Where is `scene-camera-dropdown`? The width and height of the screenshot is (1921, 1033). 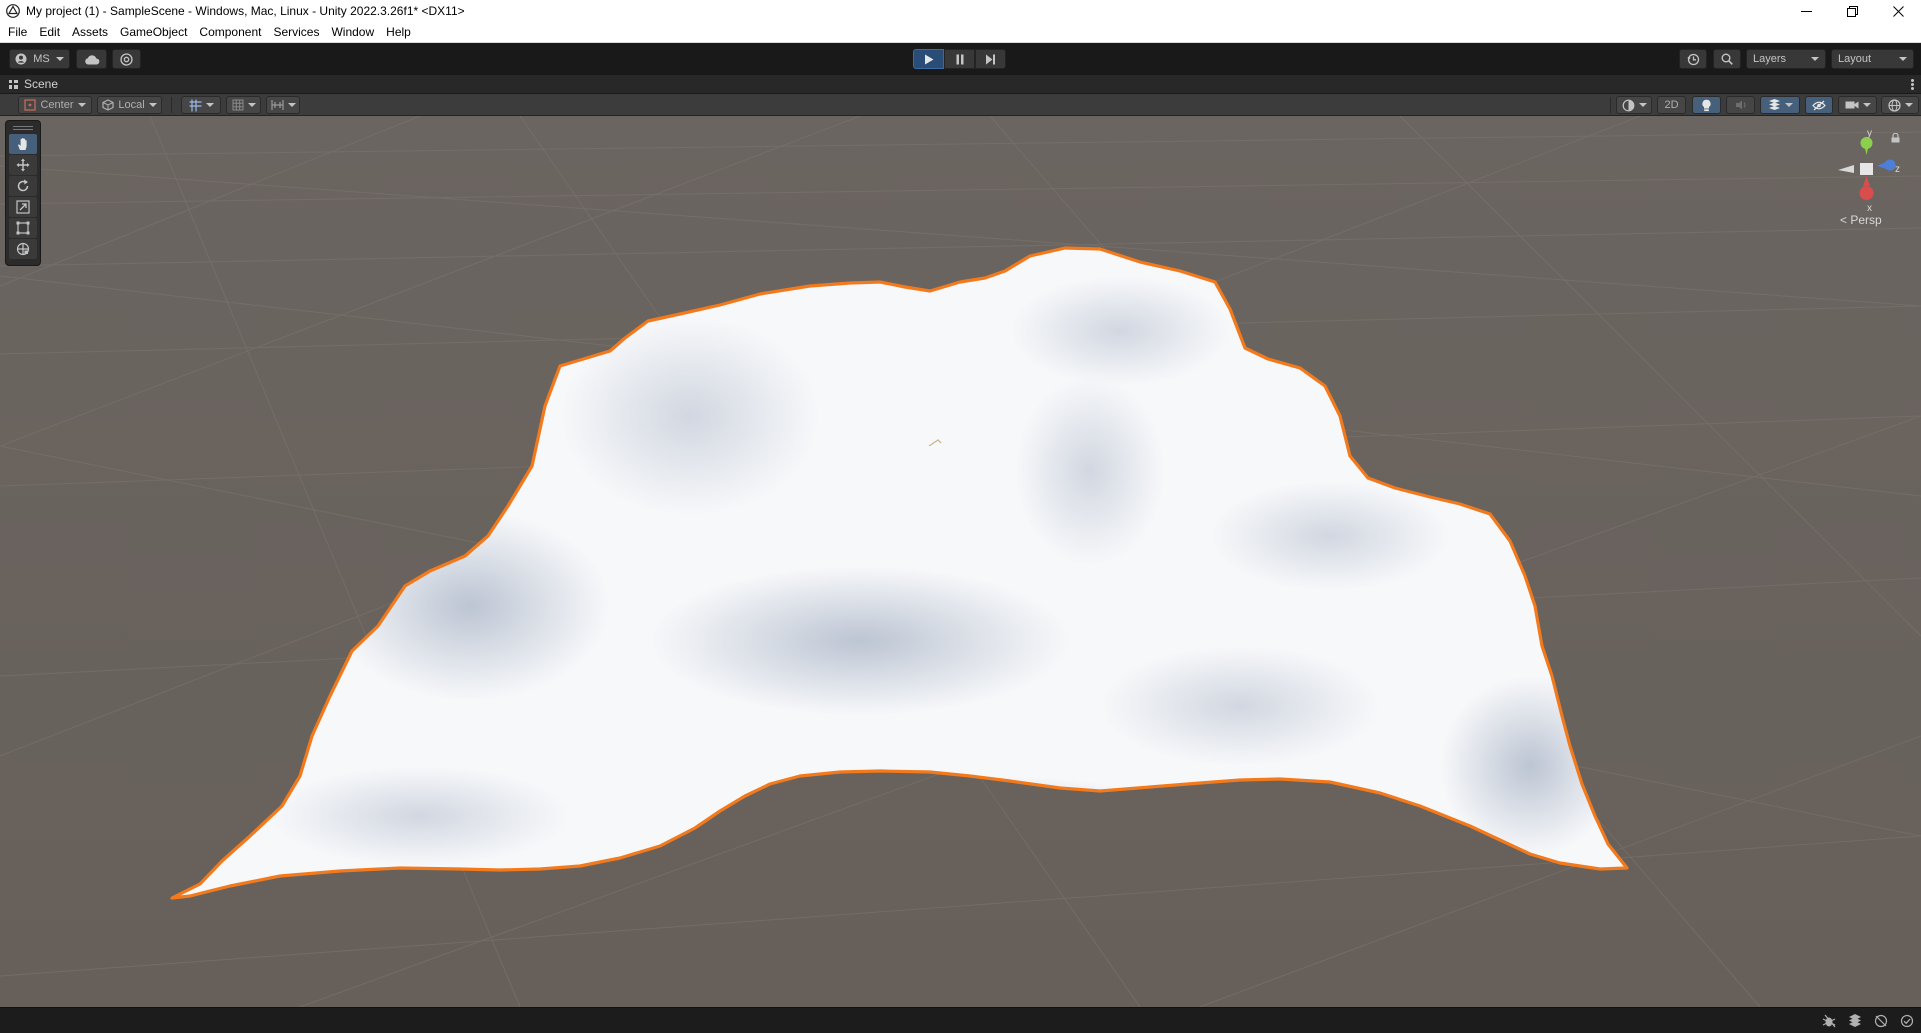
scene-camera-dropdown is located at coordinates (1857, 105).